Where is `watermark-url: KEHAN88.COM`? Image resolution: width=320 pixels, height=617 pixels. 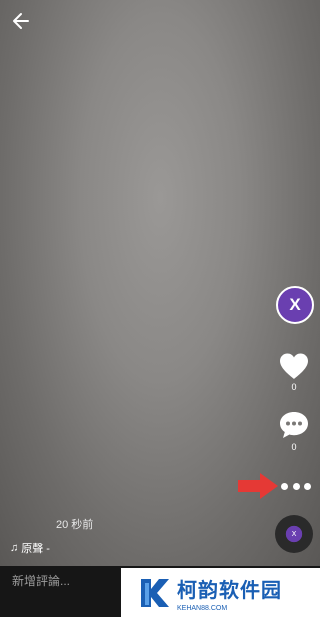
watermark-url: KEHAN88.COM is located at coordinates (202, 608).